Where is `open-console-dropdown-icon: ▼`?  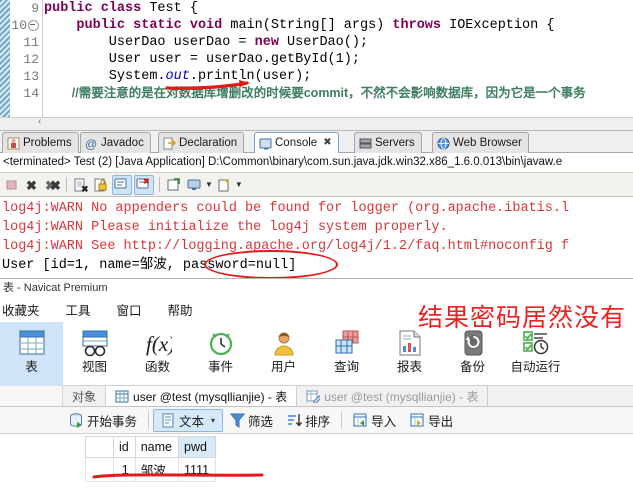 open-console-dropdown-icon: ▼ is located at coordinates (239, 184).